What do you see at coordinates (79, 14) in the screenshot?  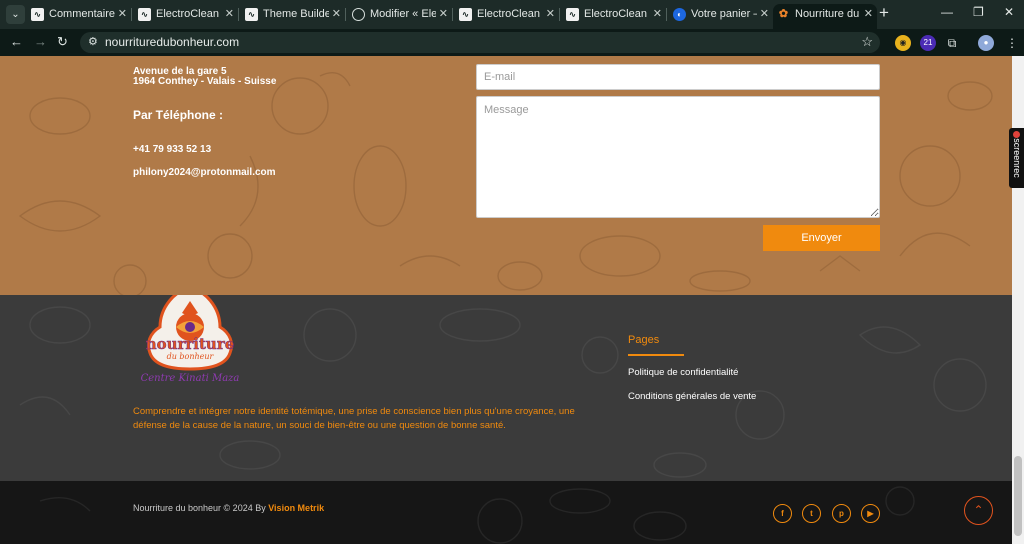 I see `browser-tab: ∿ Commentaires ‹ ✕` at bounding box center [79, 14].